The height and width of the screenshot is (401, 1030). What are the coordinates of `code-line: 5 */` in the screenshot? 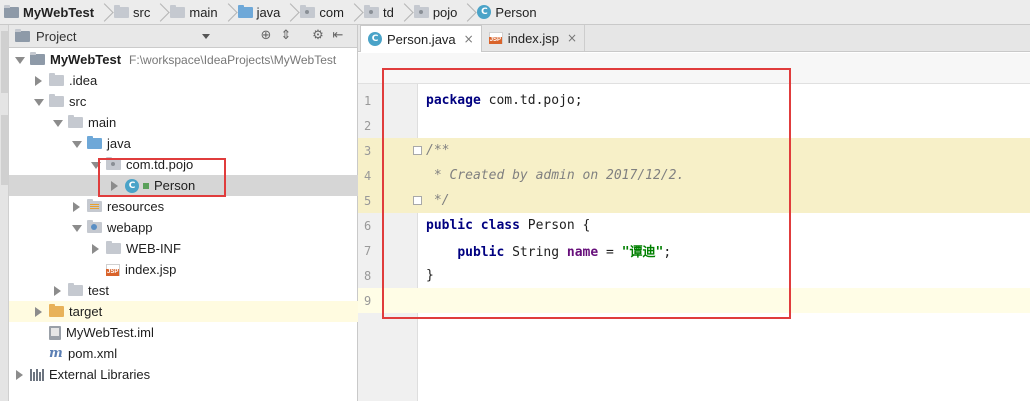 It's located at (694, 200).